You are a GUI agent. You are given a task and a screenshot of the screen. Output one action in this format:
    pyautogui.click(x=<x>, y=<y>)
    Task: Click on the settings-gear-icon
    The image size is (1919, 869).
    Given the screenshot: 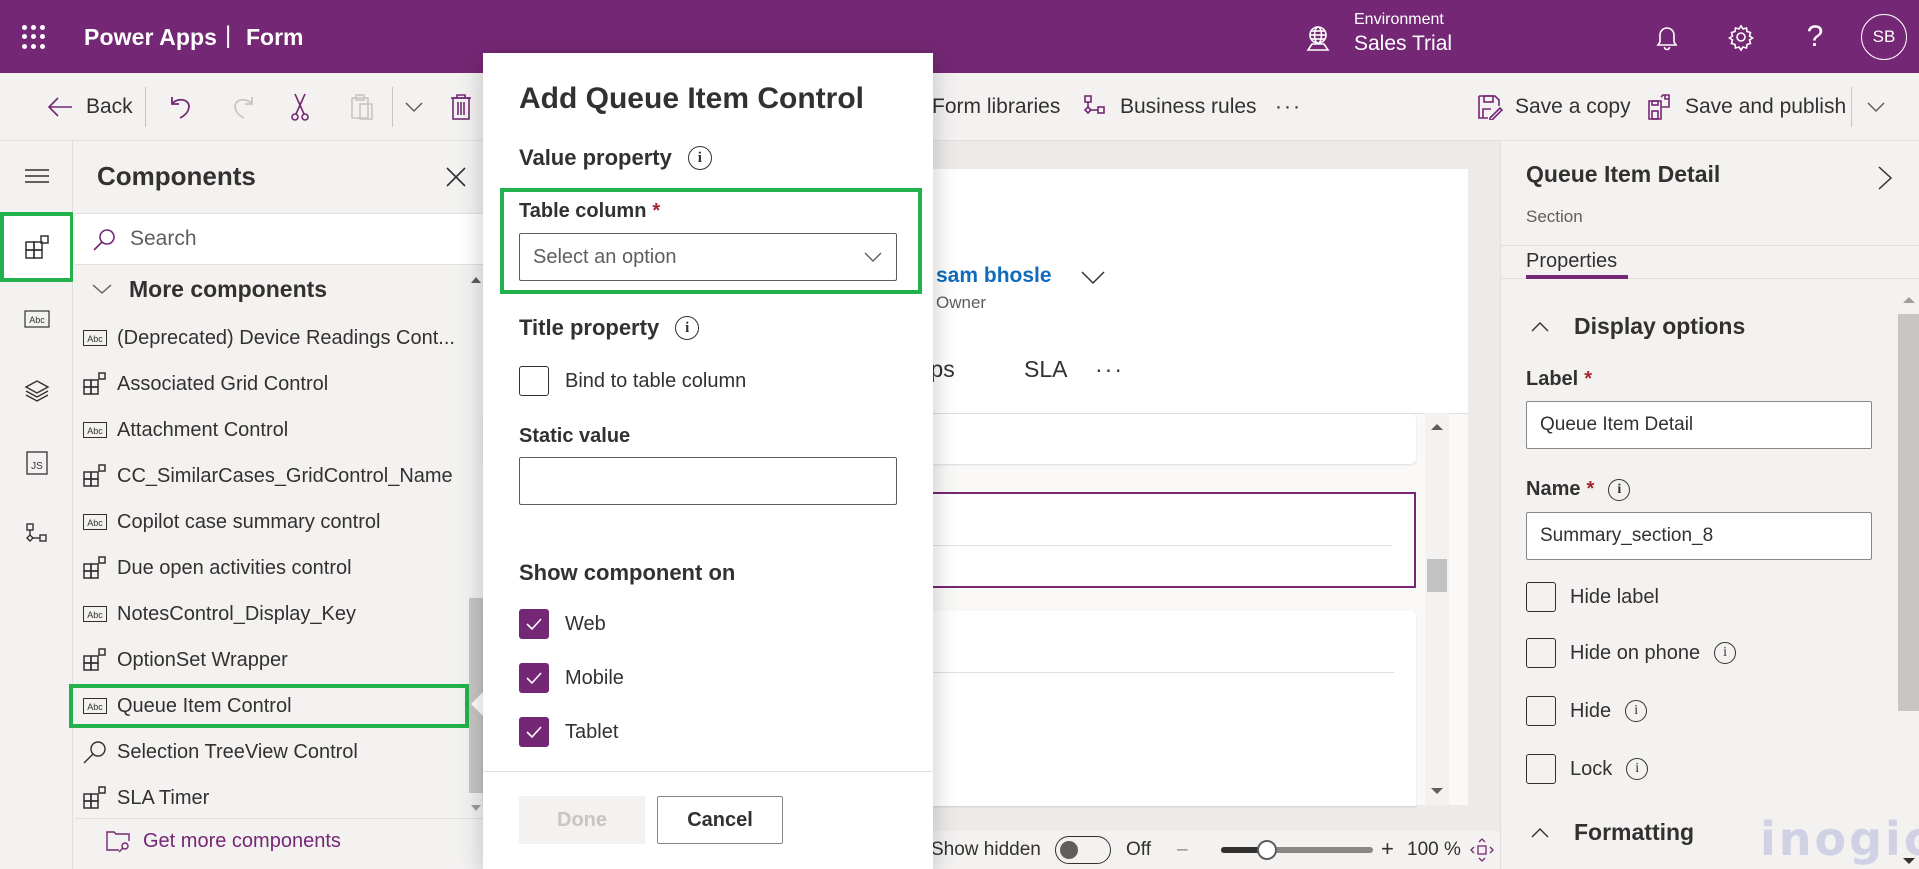 What is the action you would take?
    pyautogui.click(x=1741, y=37)
    